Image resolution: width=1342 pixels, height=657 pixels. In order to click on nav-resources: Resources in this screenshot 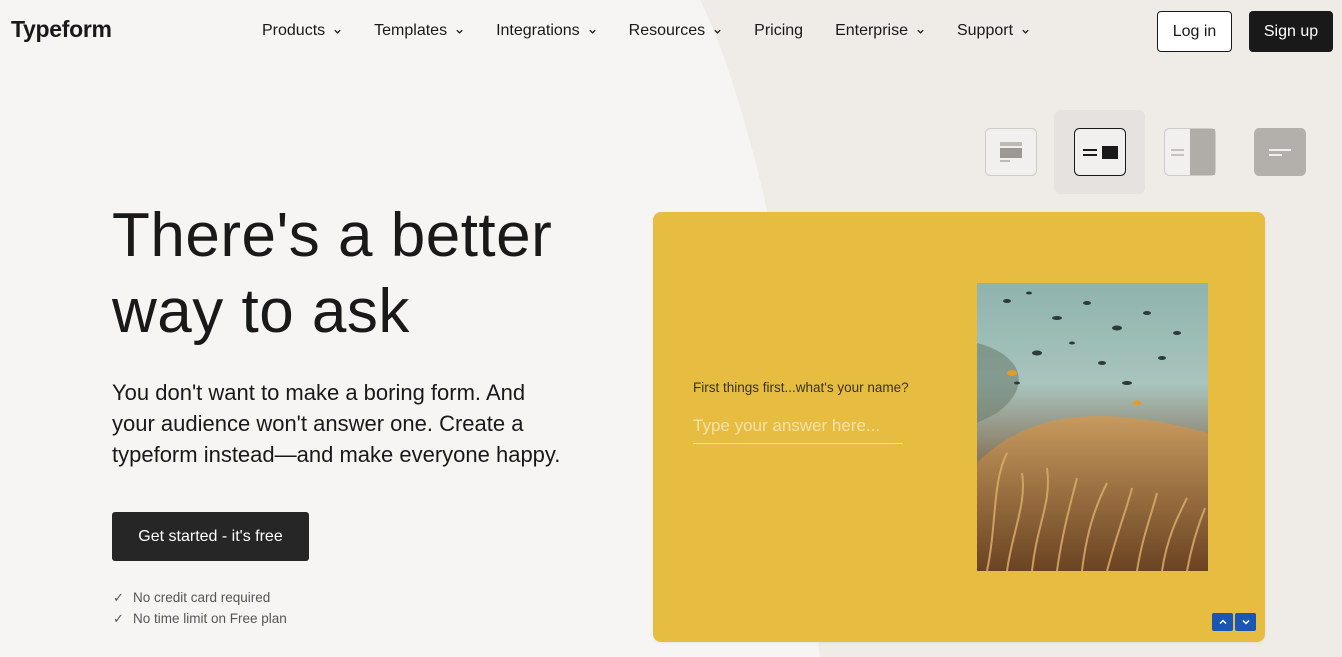, I will do `click(675, 31)`.